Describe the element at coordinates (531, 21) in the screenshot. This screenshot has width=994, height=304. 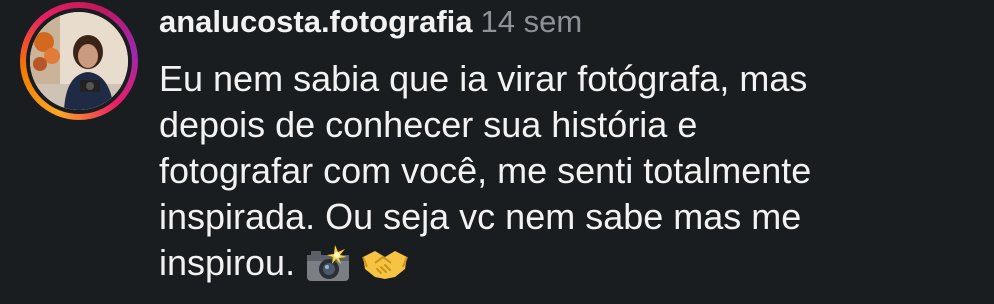
I see `timestamp: 14 sem` at that location.